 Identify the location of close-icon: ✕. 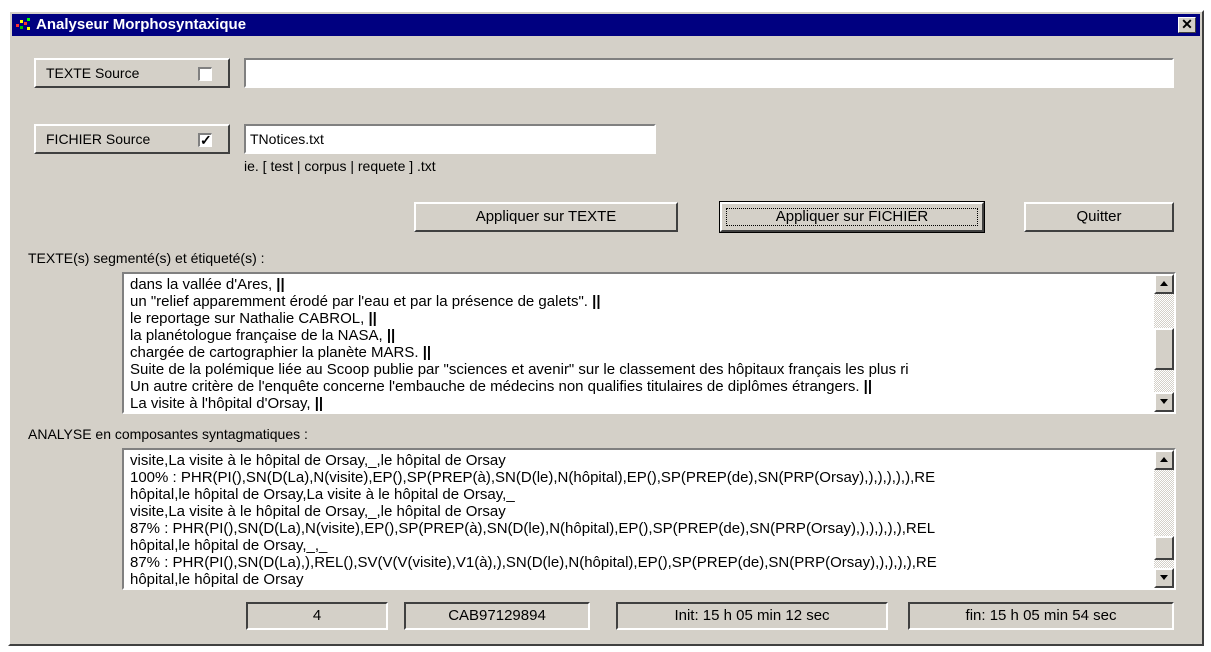
(1187, 24).